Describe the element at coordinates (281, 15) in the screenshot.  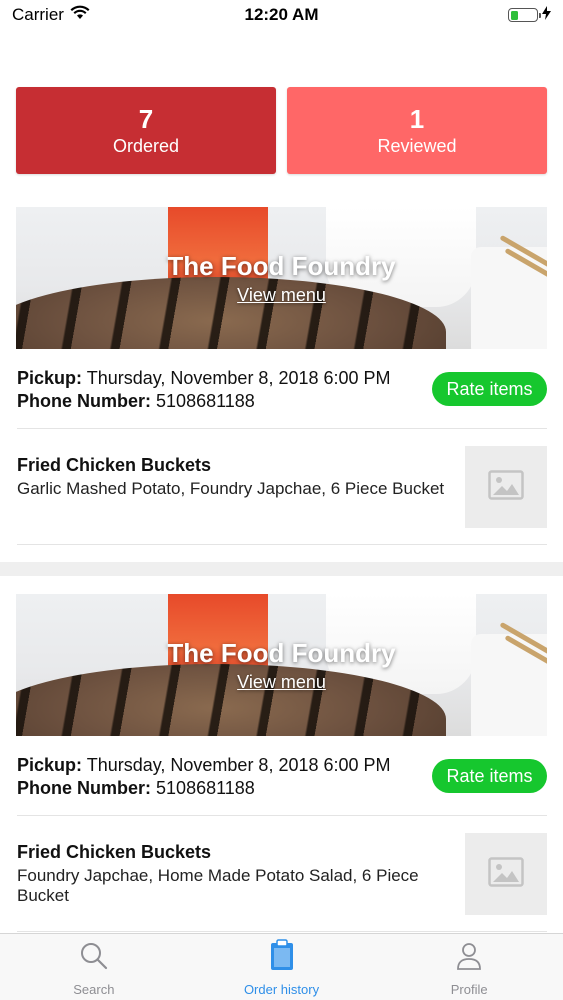
I see `status-bar: Carrier 12:20 AM` at that location.